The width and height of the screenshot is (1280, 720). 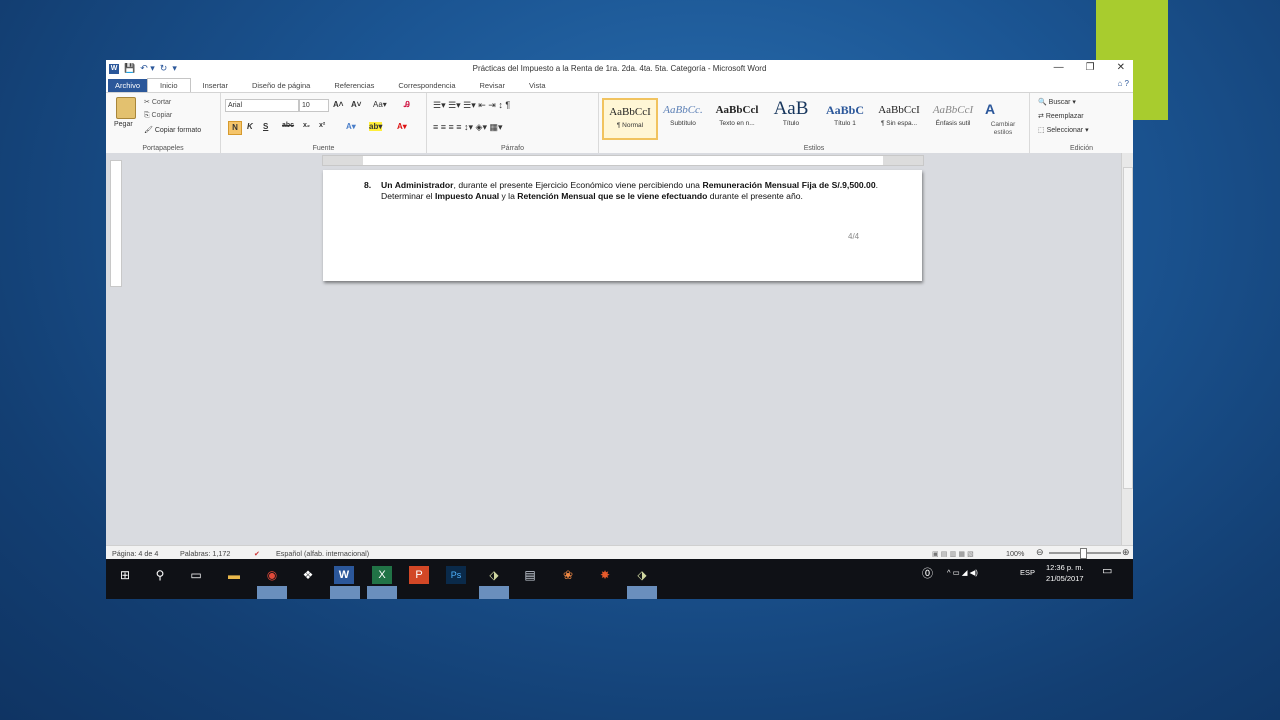 I want to click on help-icon: ⌂ ?, so click(x=1123, y=83).